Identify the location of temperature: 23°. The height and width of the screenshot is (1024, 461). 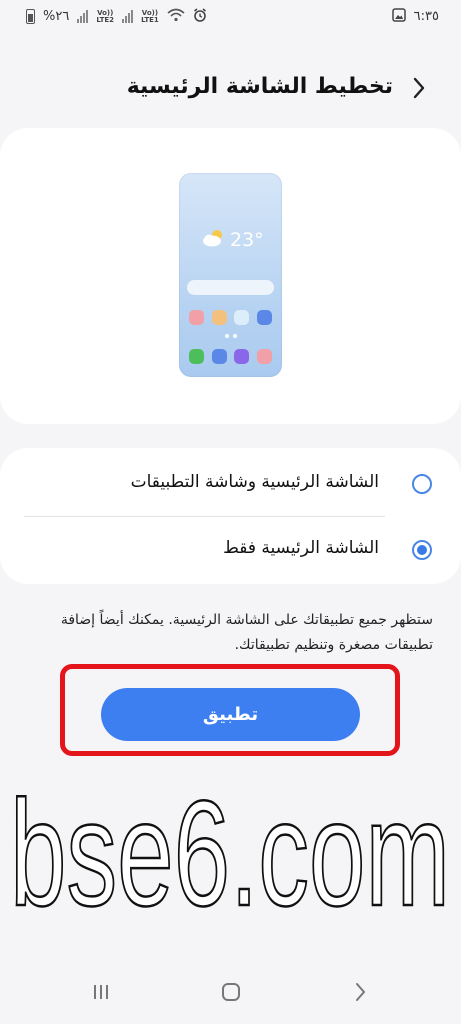
(247, 240).